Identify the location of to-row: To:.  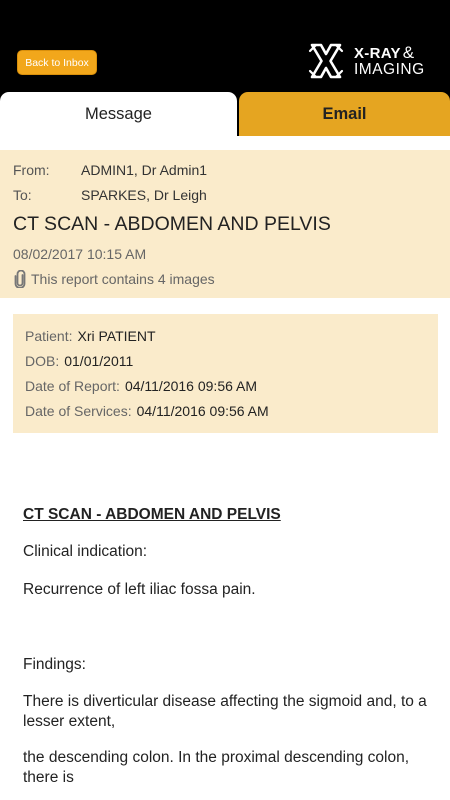
(22, 195).